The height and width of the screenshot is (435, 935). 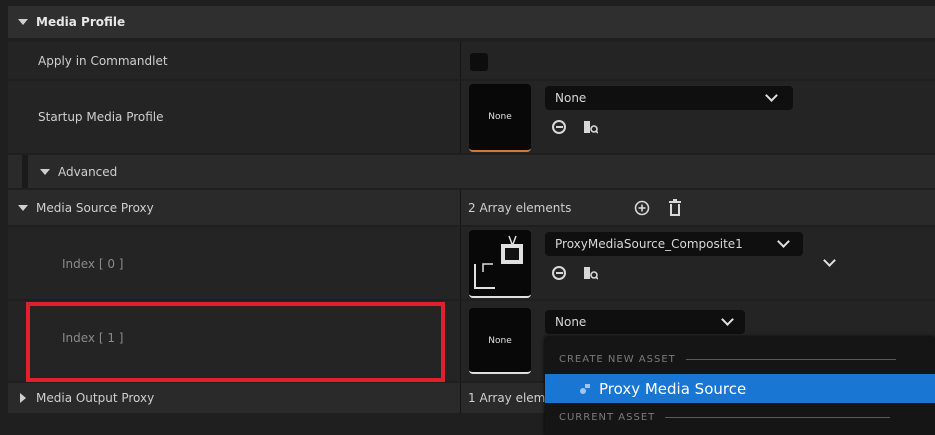 What do you see at coordinates (471, 22) in the screenshot?
I see `media-profile-header: Media Profile` at bounding box center [471, 22].